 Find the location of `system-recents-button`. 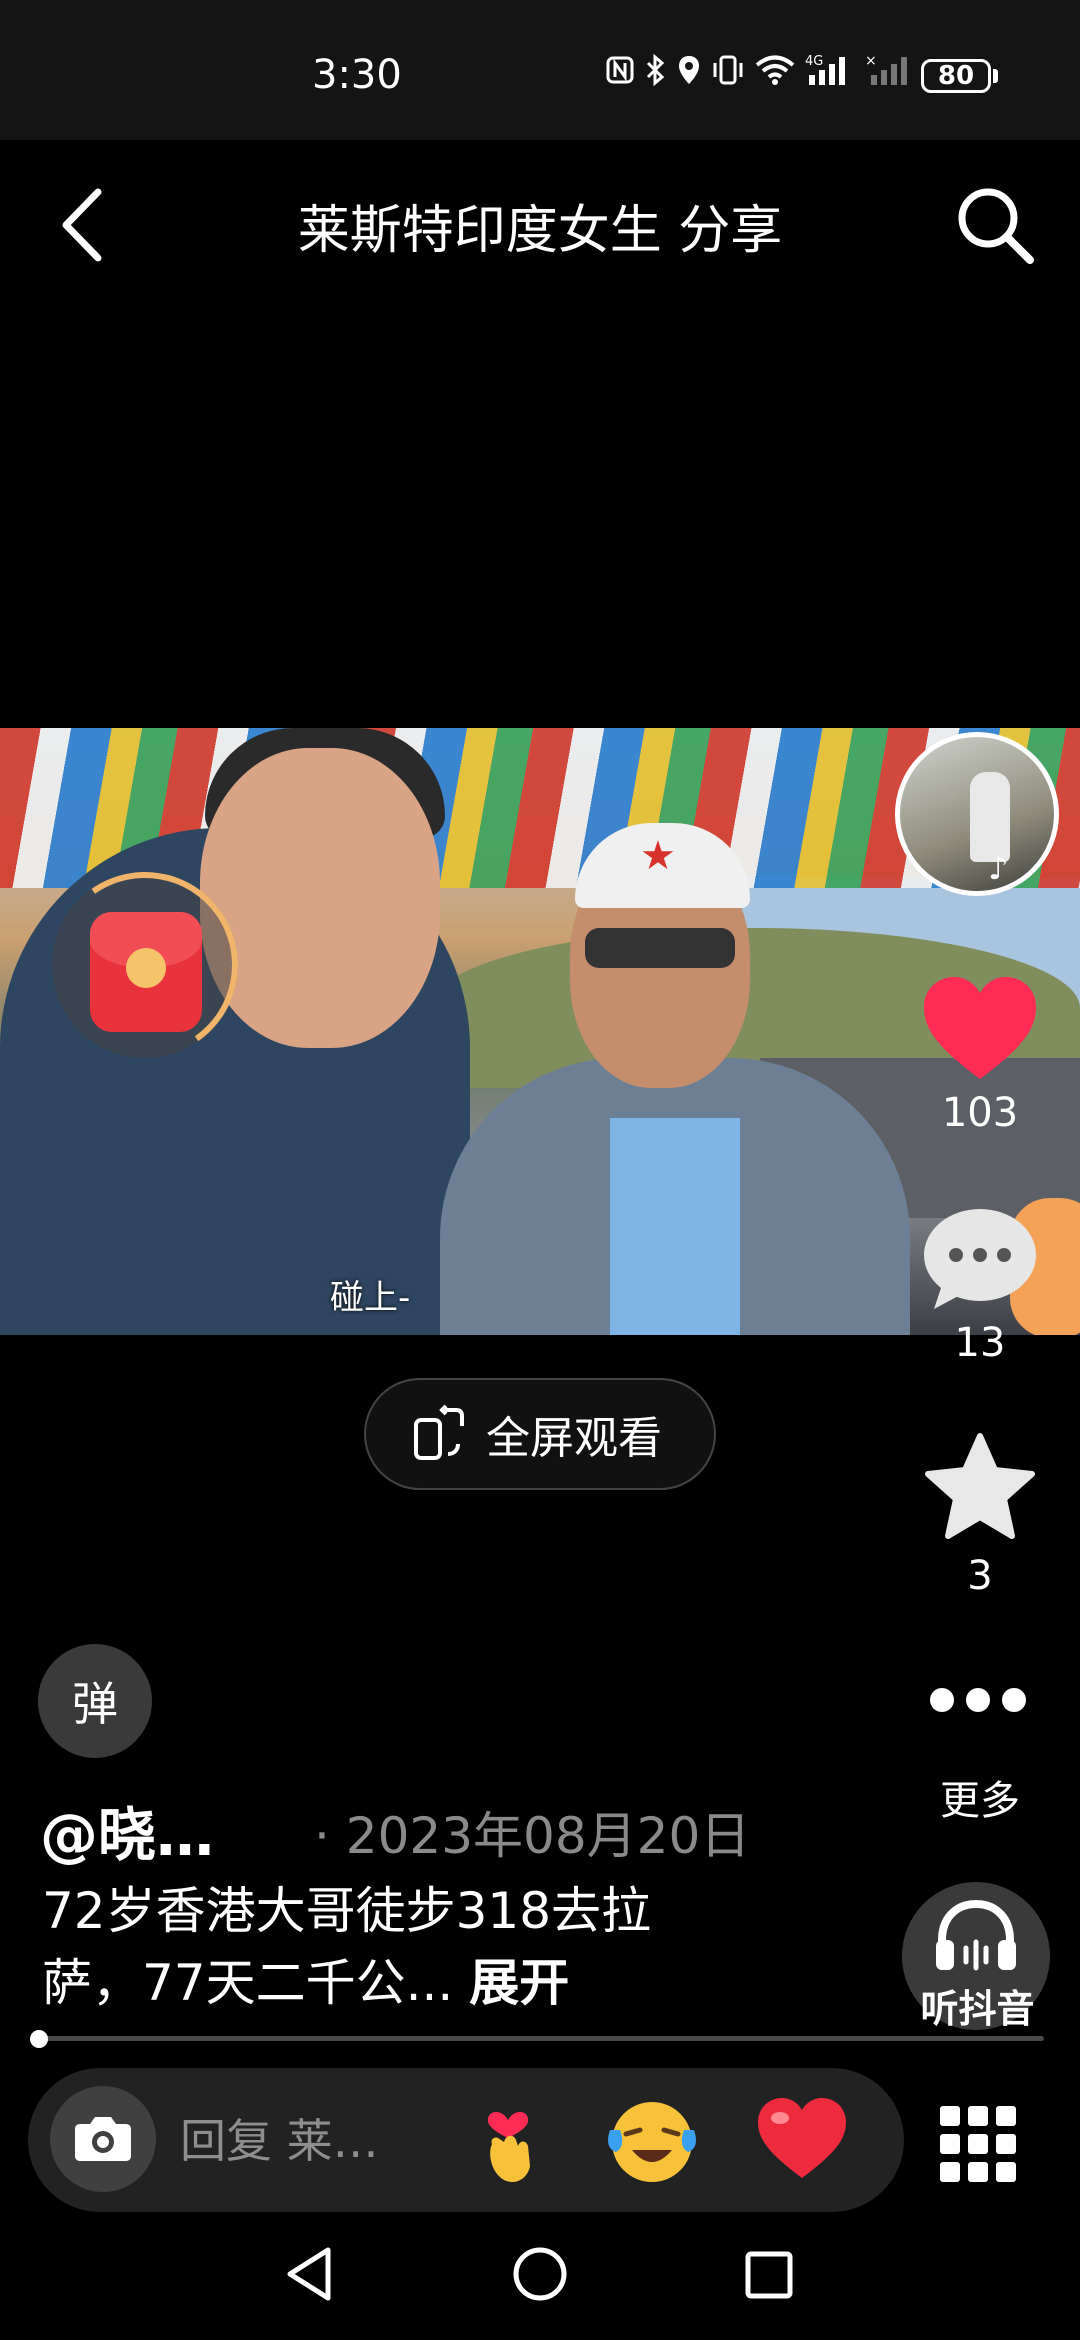

system-recents-button is located at coordinates (769, 2277).